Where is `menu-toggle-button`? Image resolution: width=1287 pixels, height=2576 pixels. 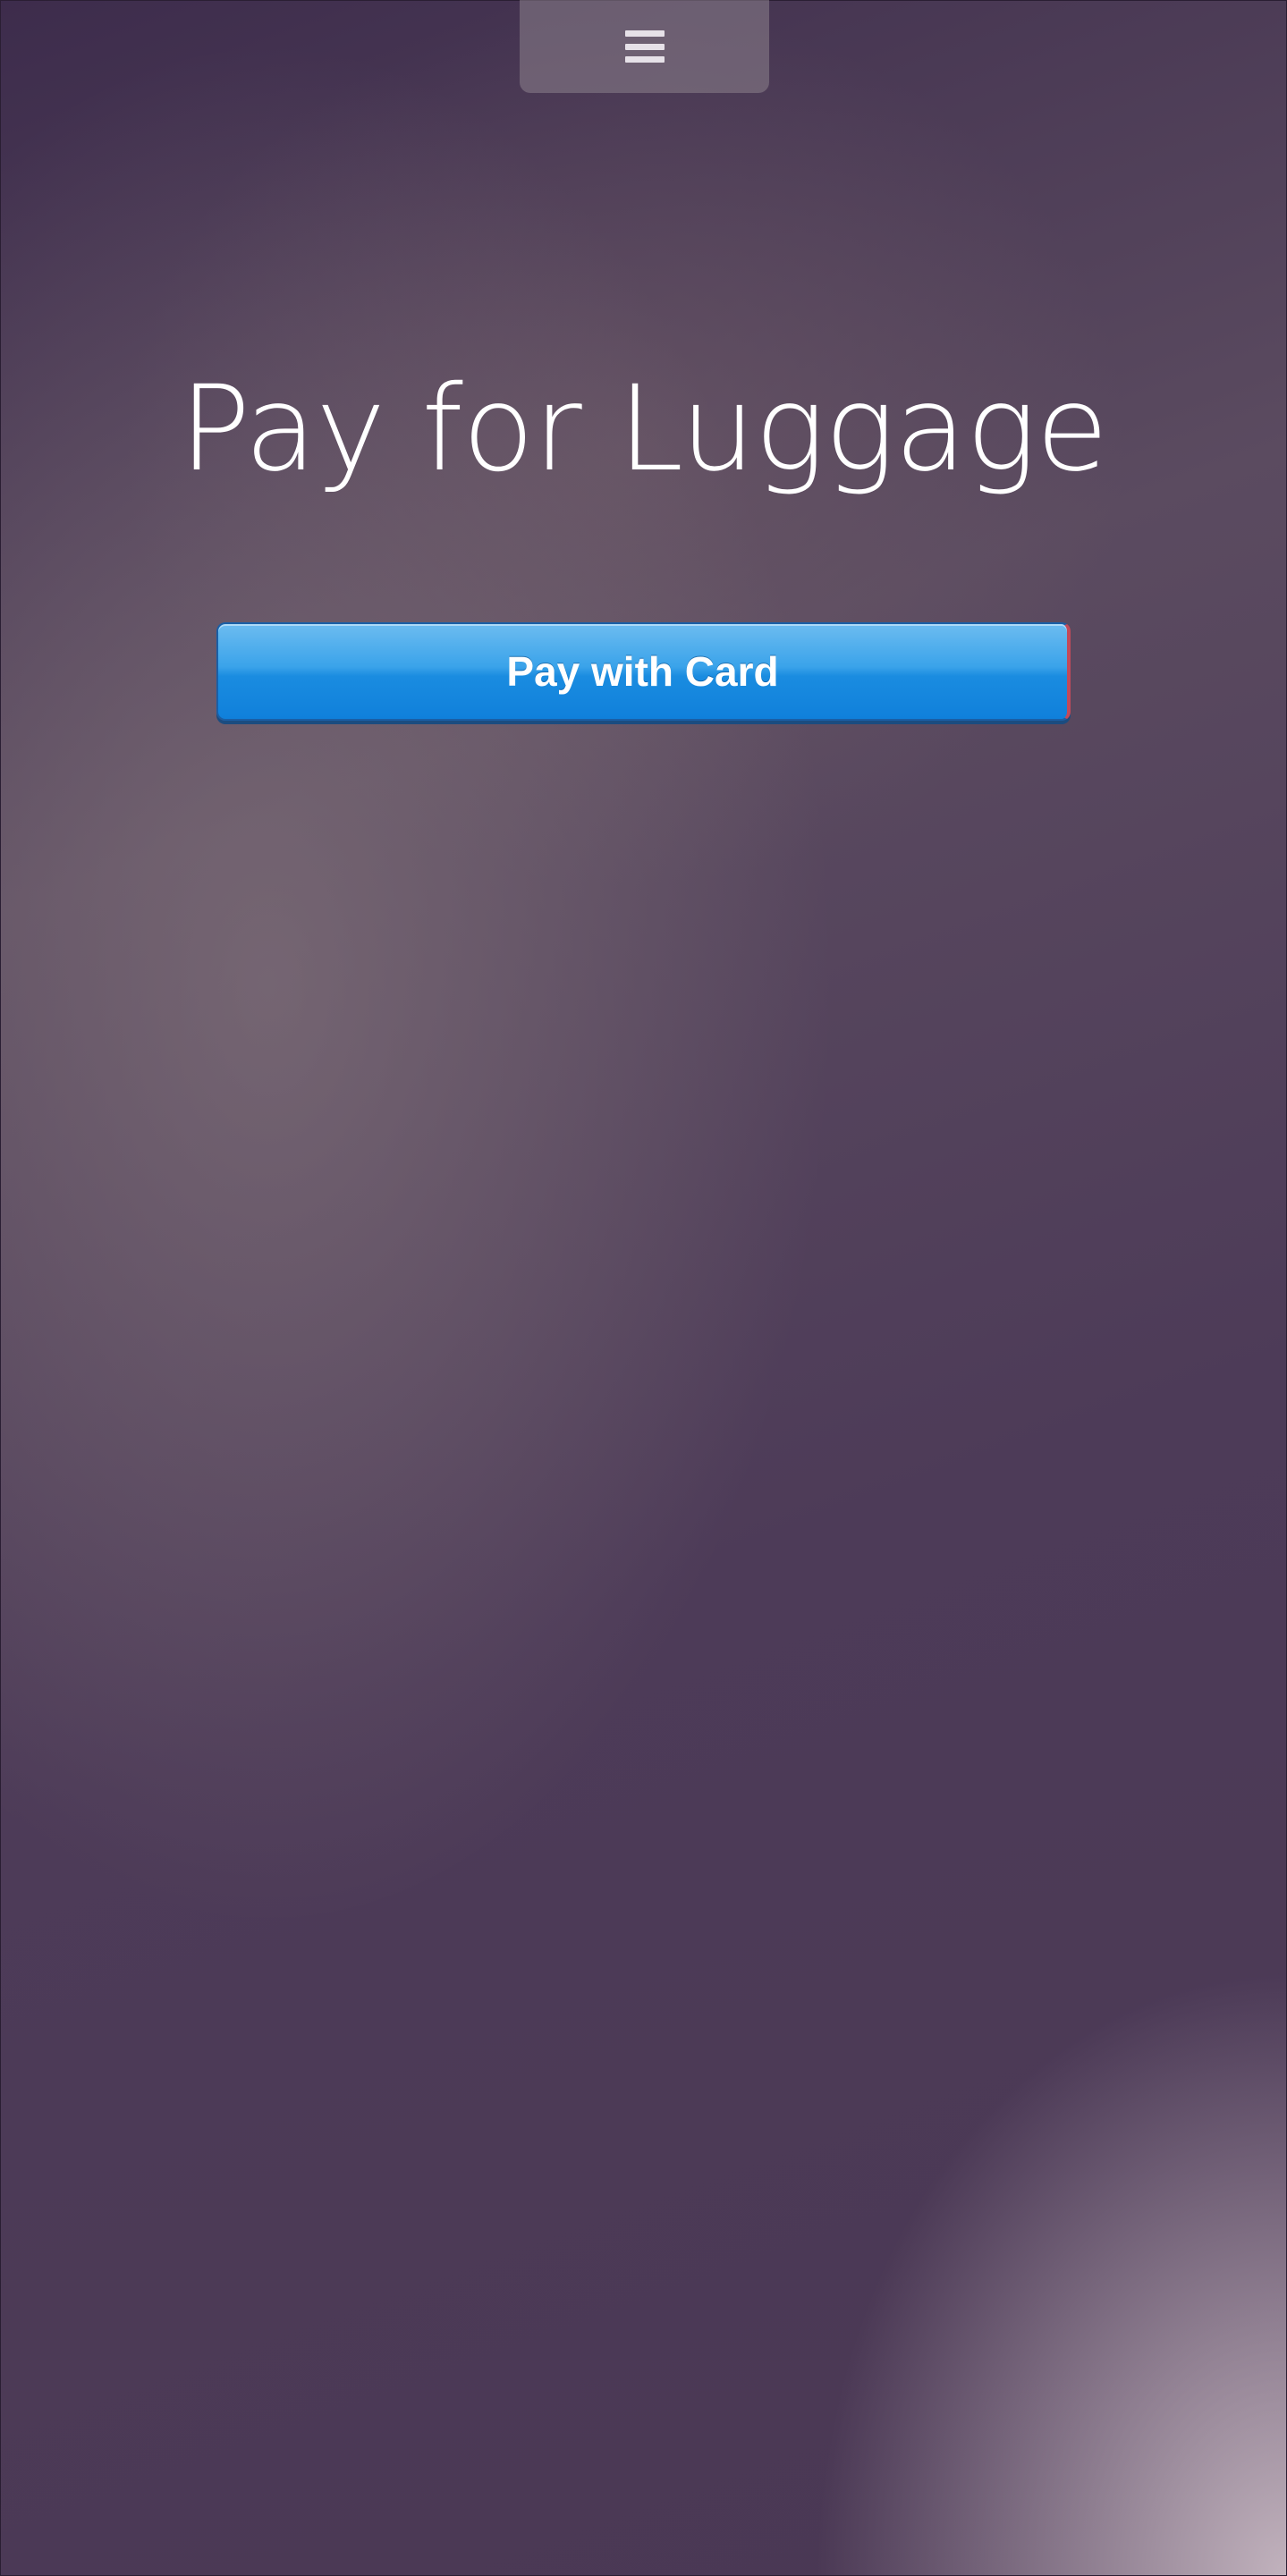 menu-toggle-button is located at coordinates (644, 46).